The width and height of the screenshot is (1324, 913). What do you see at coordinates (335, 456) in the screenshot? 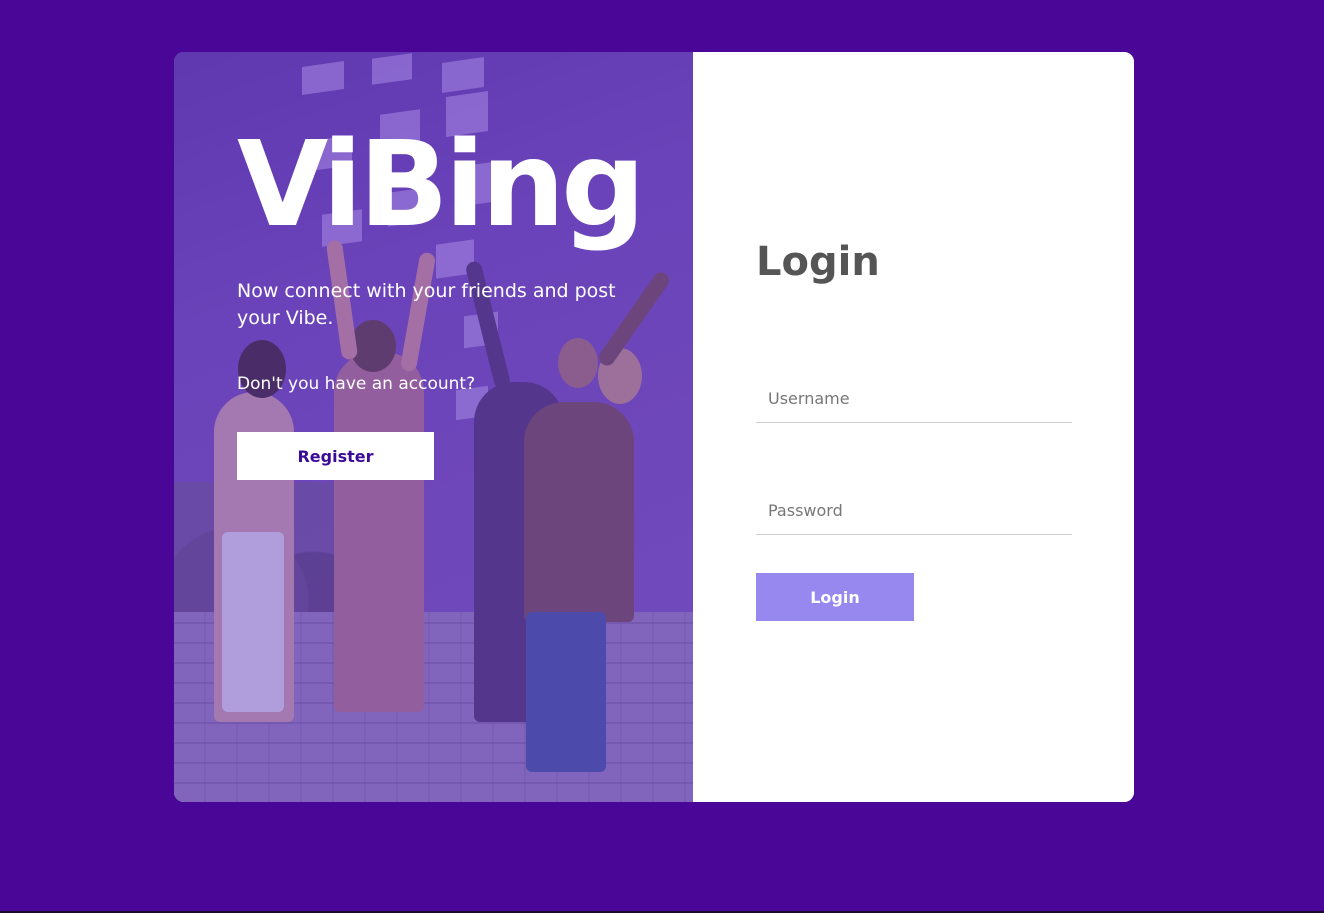
I see `register-button: Register` at bounding box center [335, 456].